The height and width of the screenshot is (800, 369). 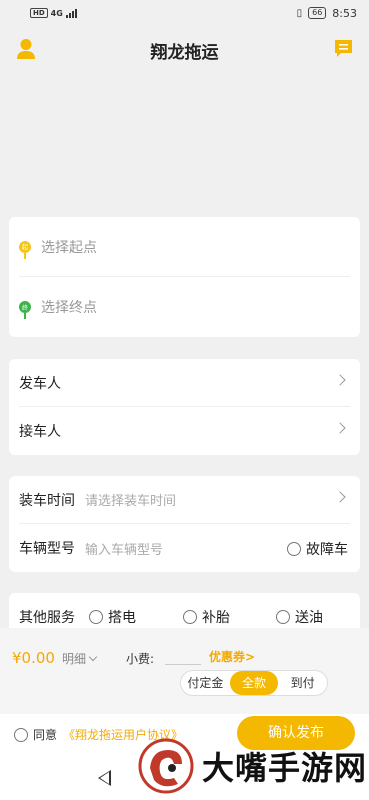 I want to click on end-point-row: 终 选择终点, so click(x=184, y=307).